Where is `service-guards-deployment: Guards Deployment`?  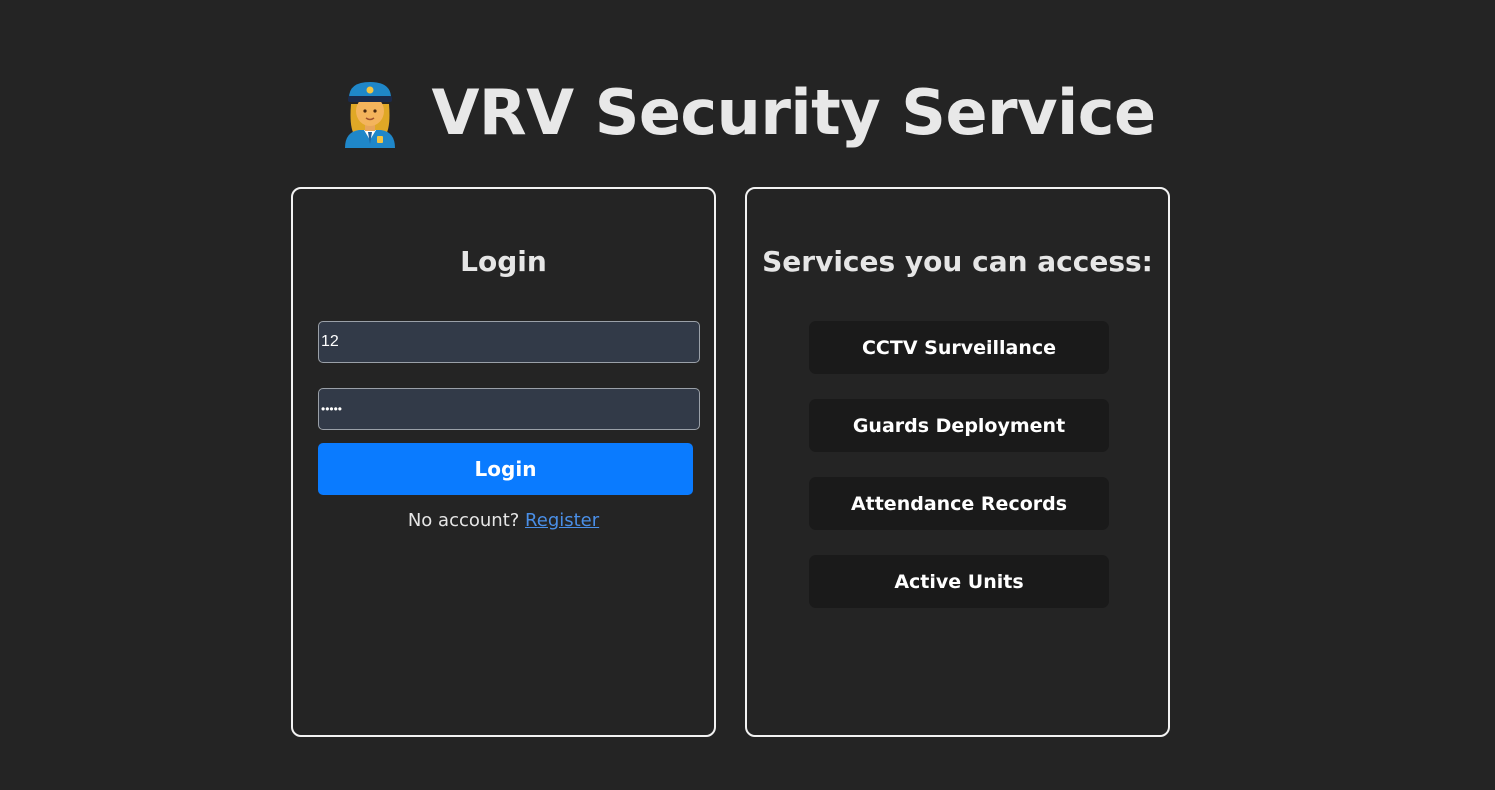 service-guards-deployment: Guards Deployment is located at coordinates (959, 425).